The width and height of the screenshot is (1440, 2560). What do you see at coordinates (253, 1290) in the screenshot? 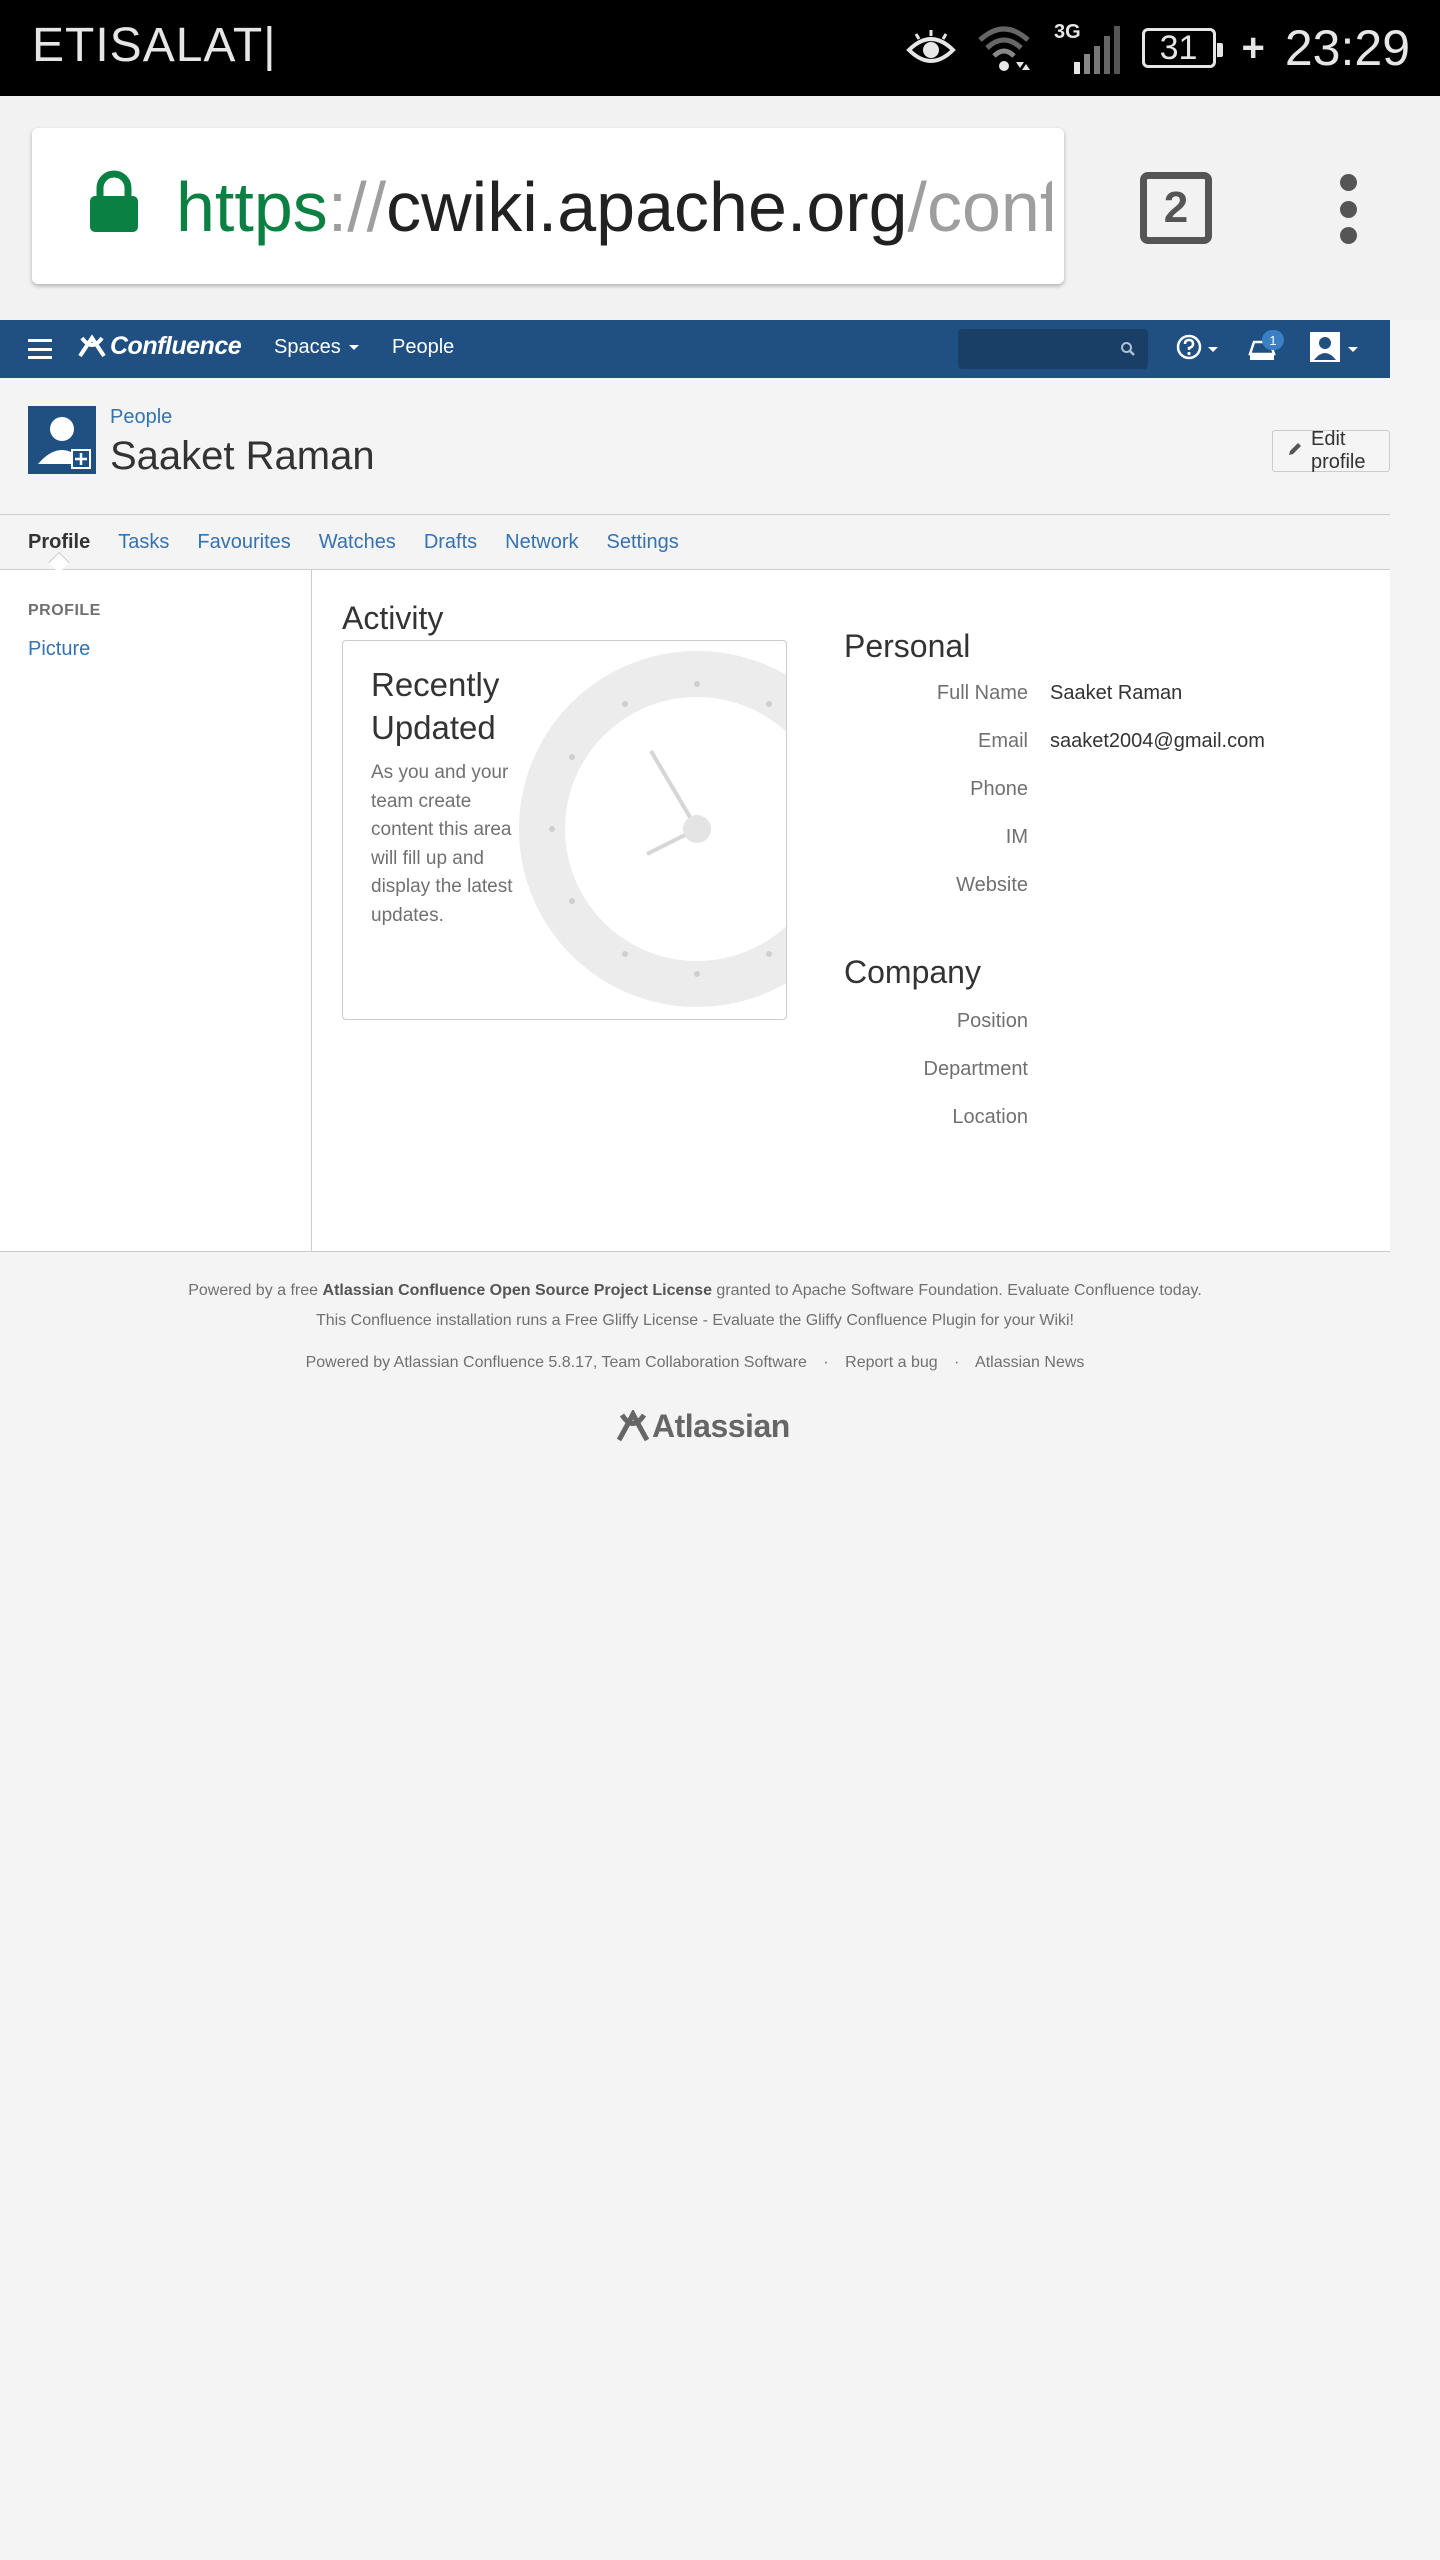
I see `footer-license-pre: Powered by a free` at bounding box center [253, 1290].